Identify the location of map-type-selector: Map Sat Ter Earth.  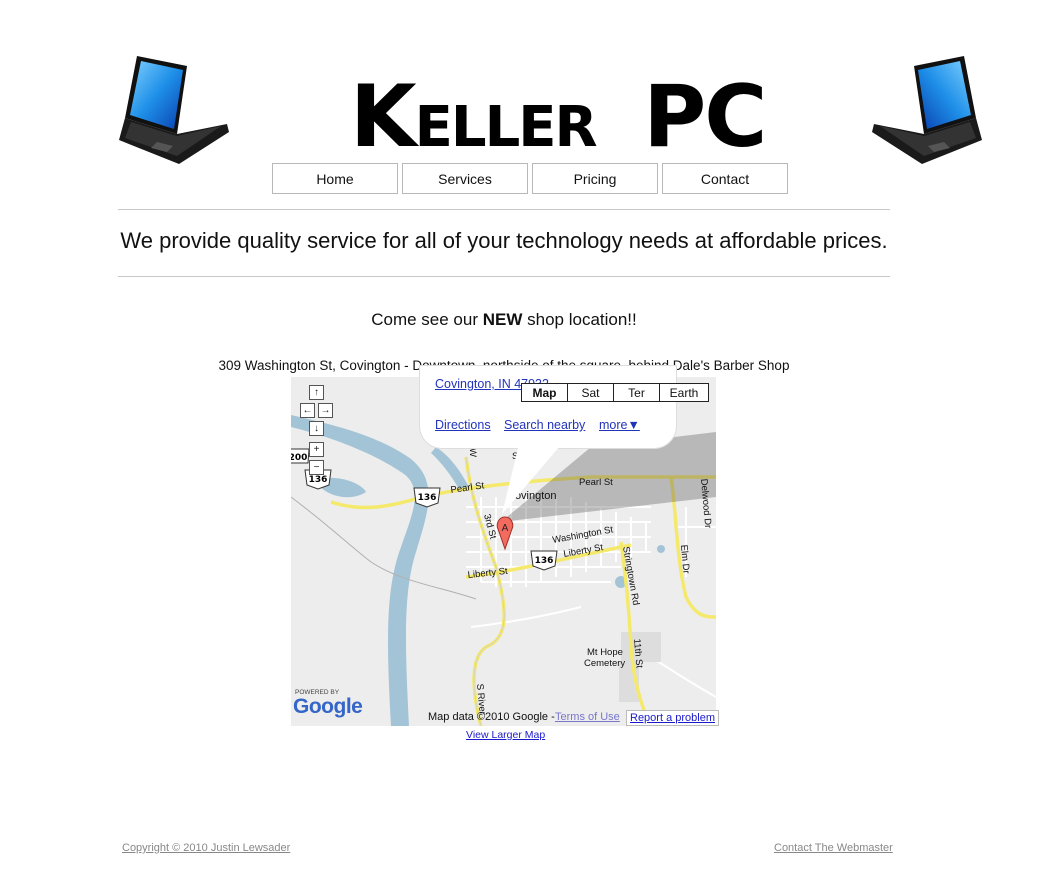
(615, 392).